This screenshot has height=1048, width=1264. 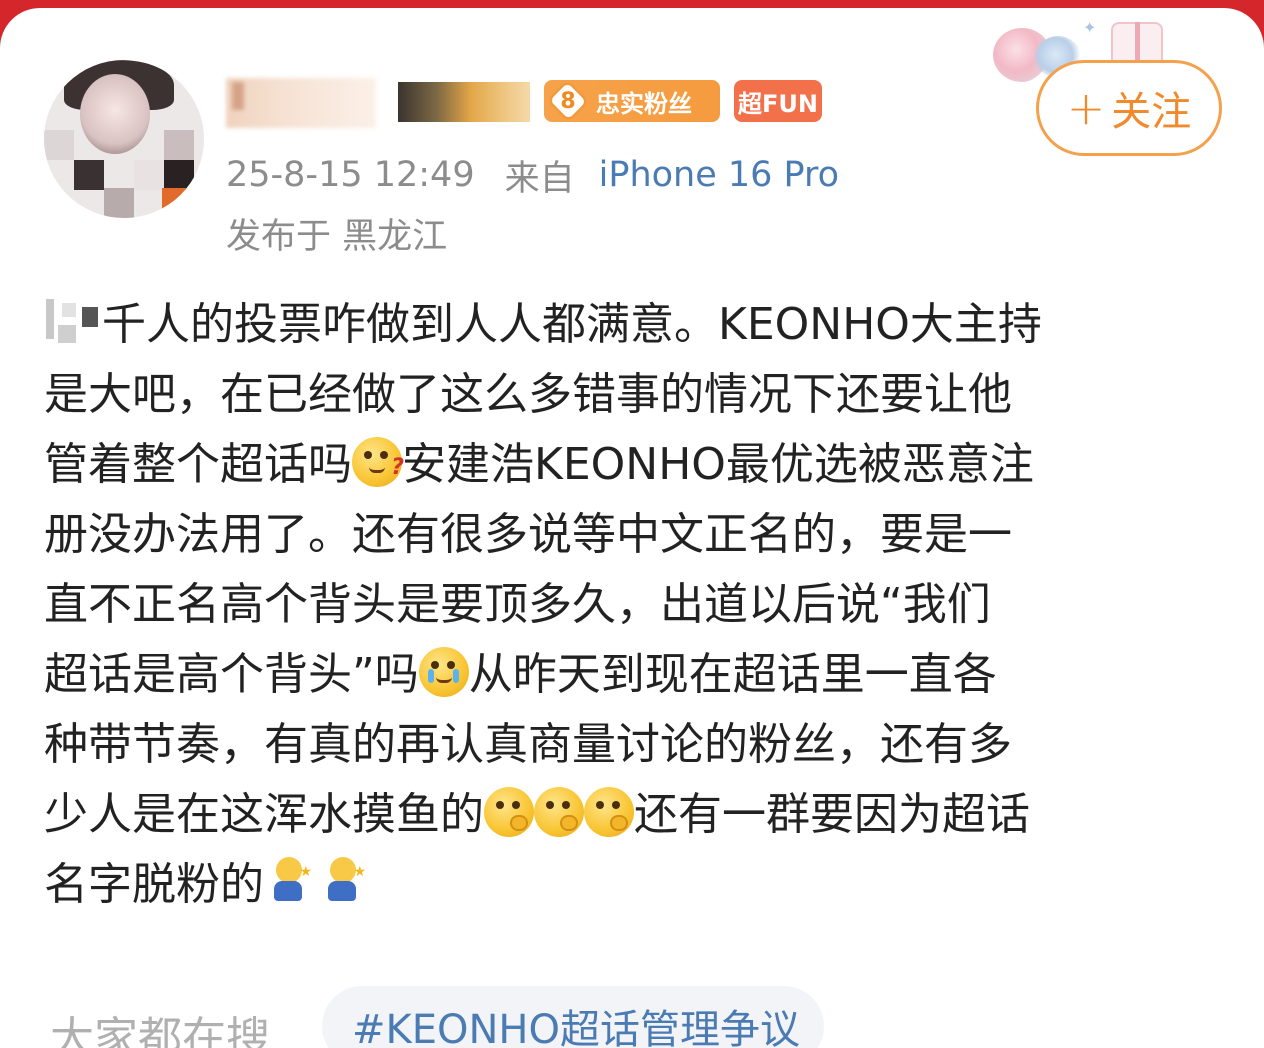 I want to click on post-line: 超话是高个背头”吗 从昨天到现在超话里一直各, so click(x=520, y=673).